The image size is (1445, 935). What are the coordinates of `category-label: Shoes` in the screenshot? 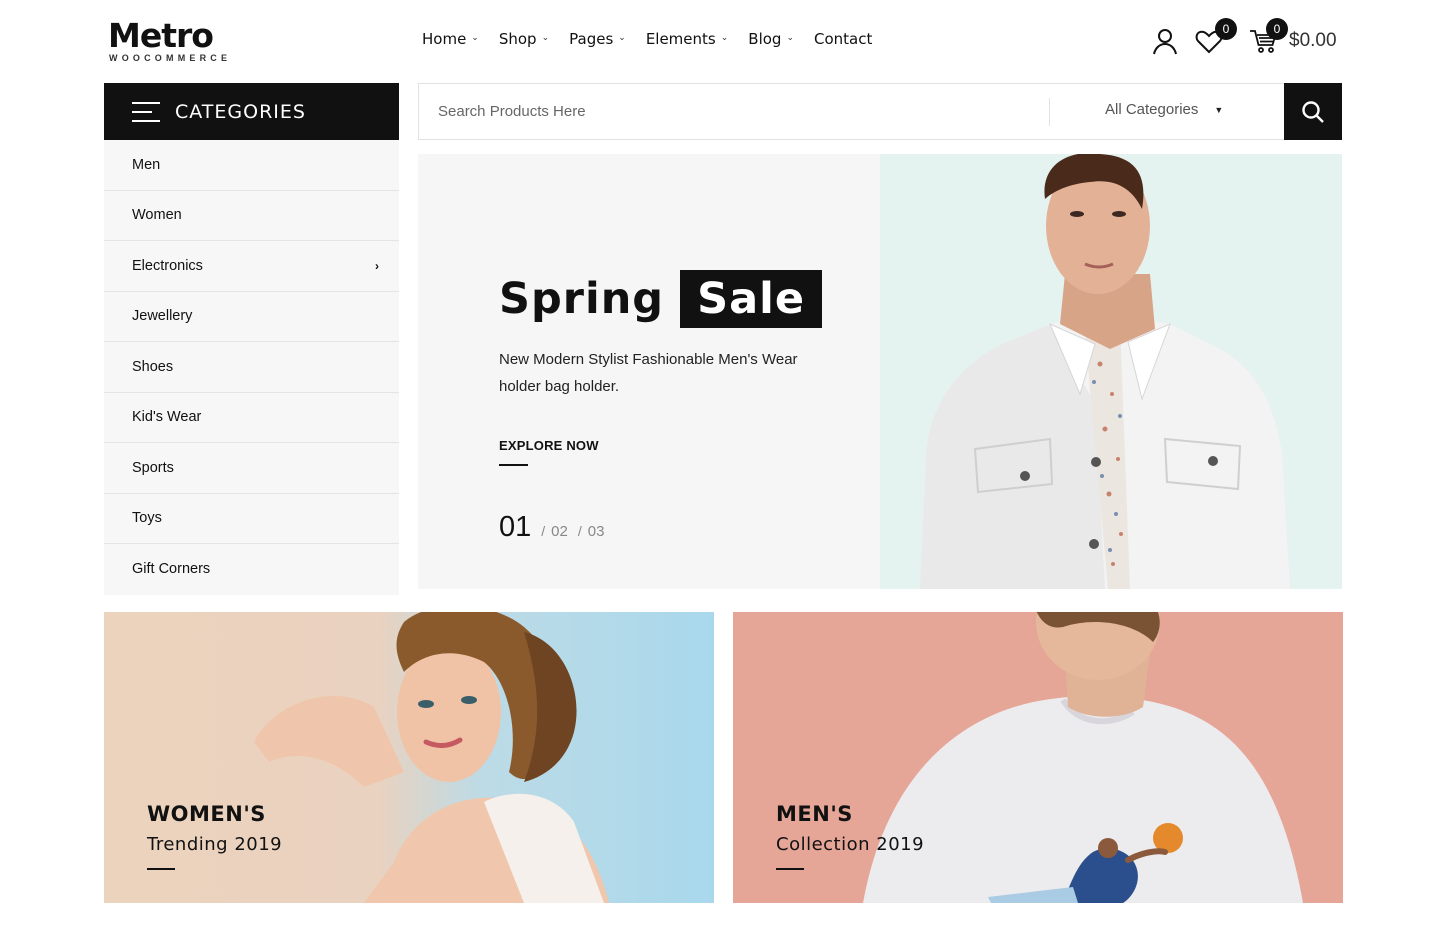 It's located at (153, 366).